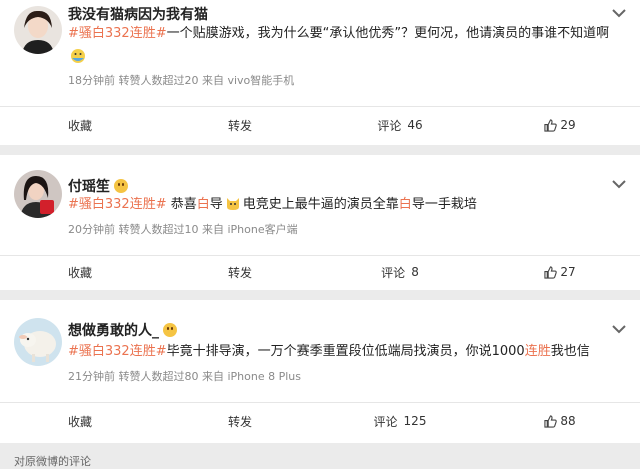 Image resolution: width=640 pixels, height=469 pixels. What do you see at coordinates (568, 421) in the screenshot?
I see `like-count: 88` at bounding box center [568, 421].